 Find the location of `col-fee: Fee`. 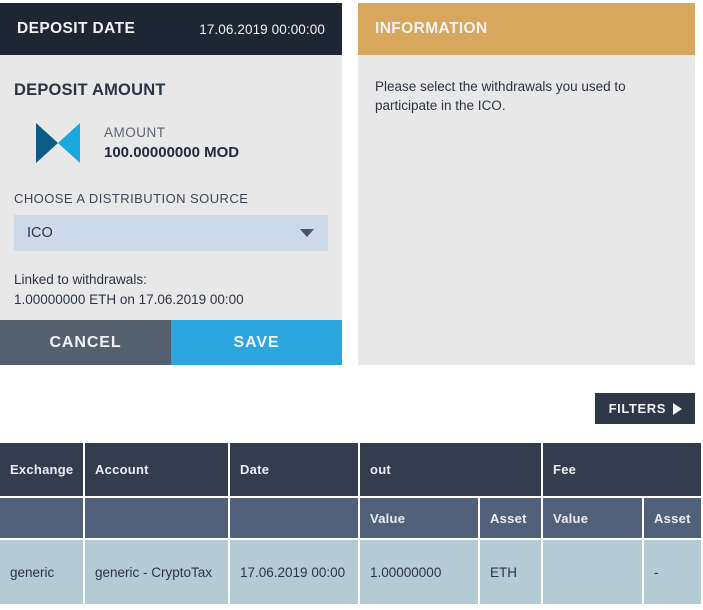

col-fee: Fee is located at coordinates (623, 470).